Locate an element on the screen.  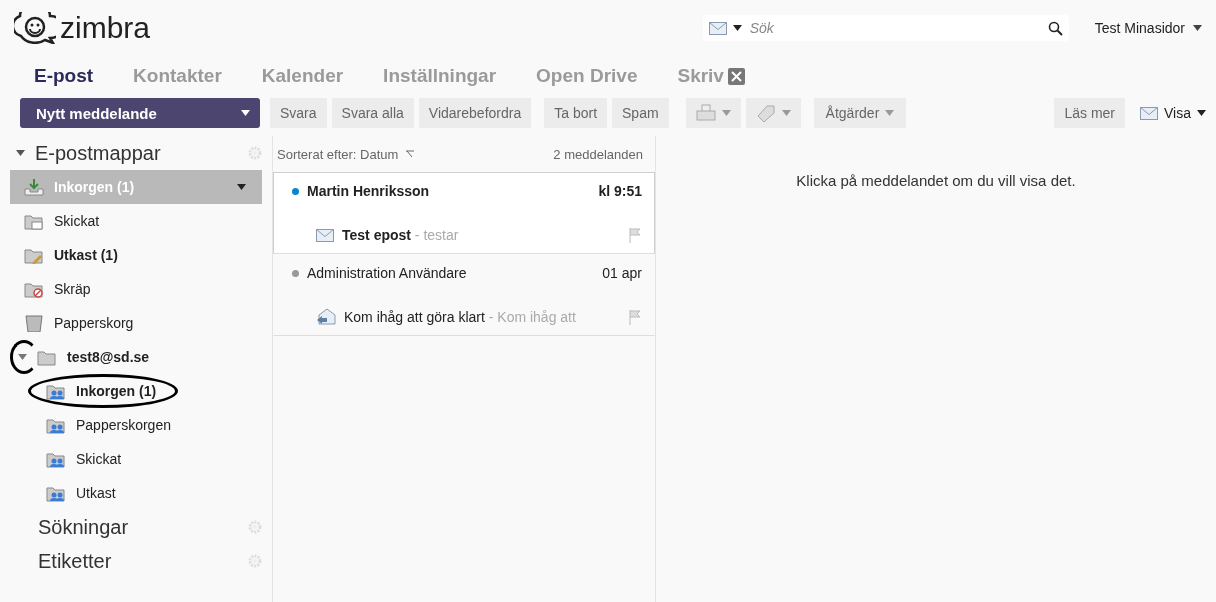
folder-icon is located at coordinates (47, 357).